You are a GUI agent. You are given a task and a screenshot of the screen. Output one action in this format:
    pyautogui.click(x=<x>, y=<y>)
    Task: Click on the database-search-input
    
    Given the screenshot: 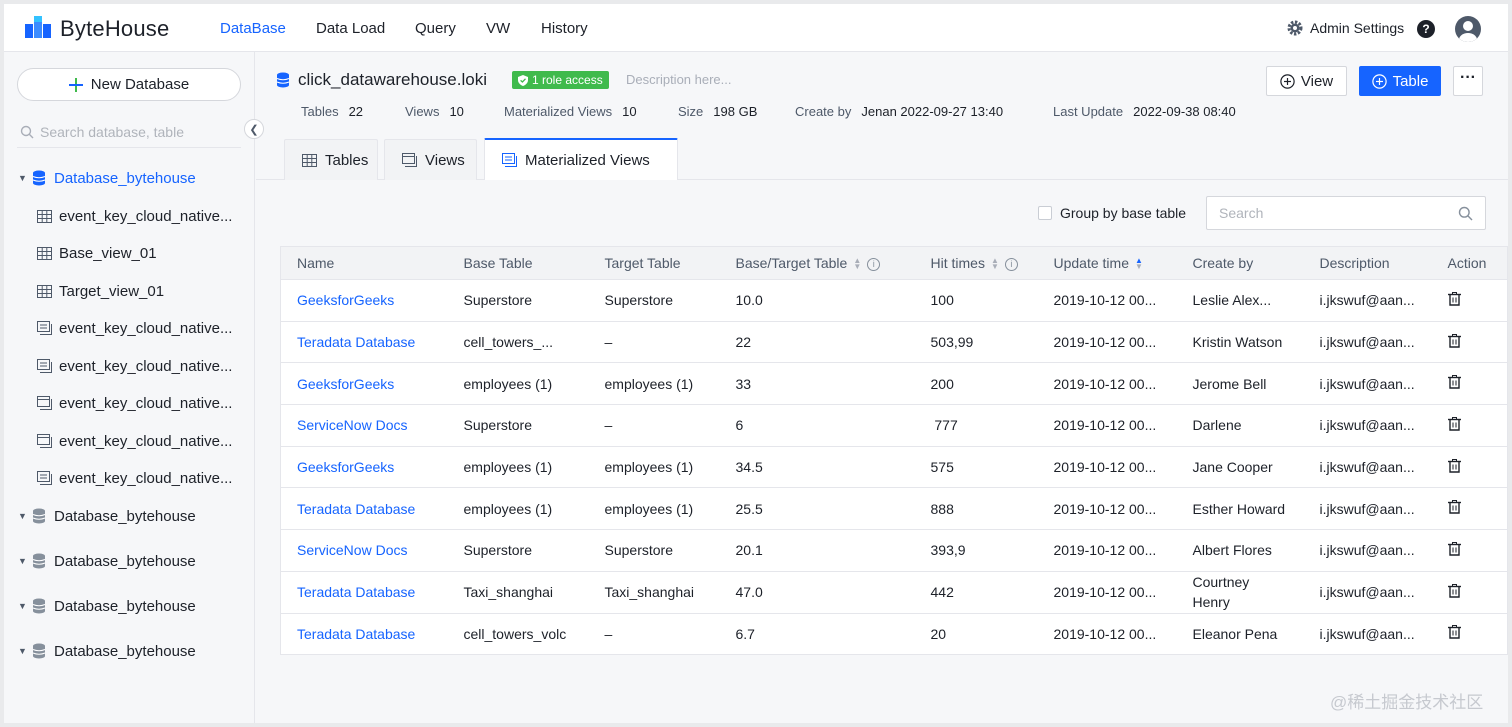 What is the action you would take?
    pyautogui.click(x=130, y=131)
    